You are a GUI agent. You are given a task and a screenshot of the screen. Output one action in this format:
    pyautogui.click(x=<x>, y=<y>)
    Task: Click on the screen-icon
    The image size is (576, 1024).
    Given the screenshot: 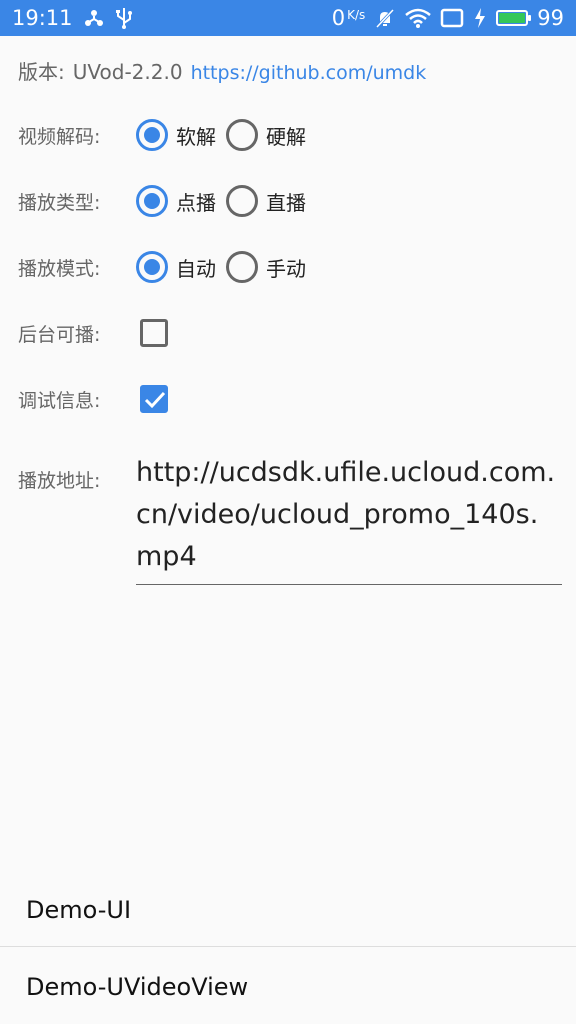 What is the action you would take?
    pyautogui.click(x=452, y=18)
    